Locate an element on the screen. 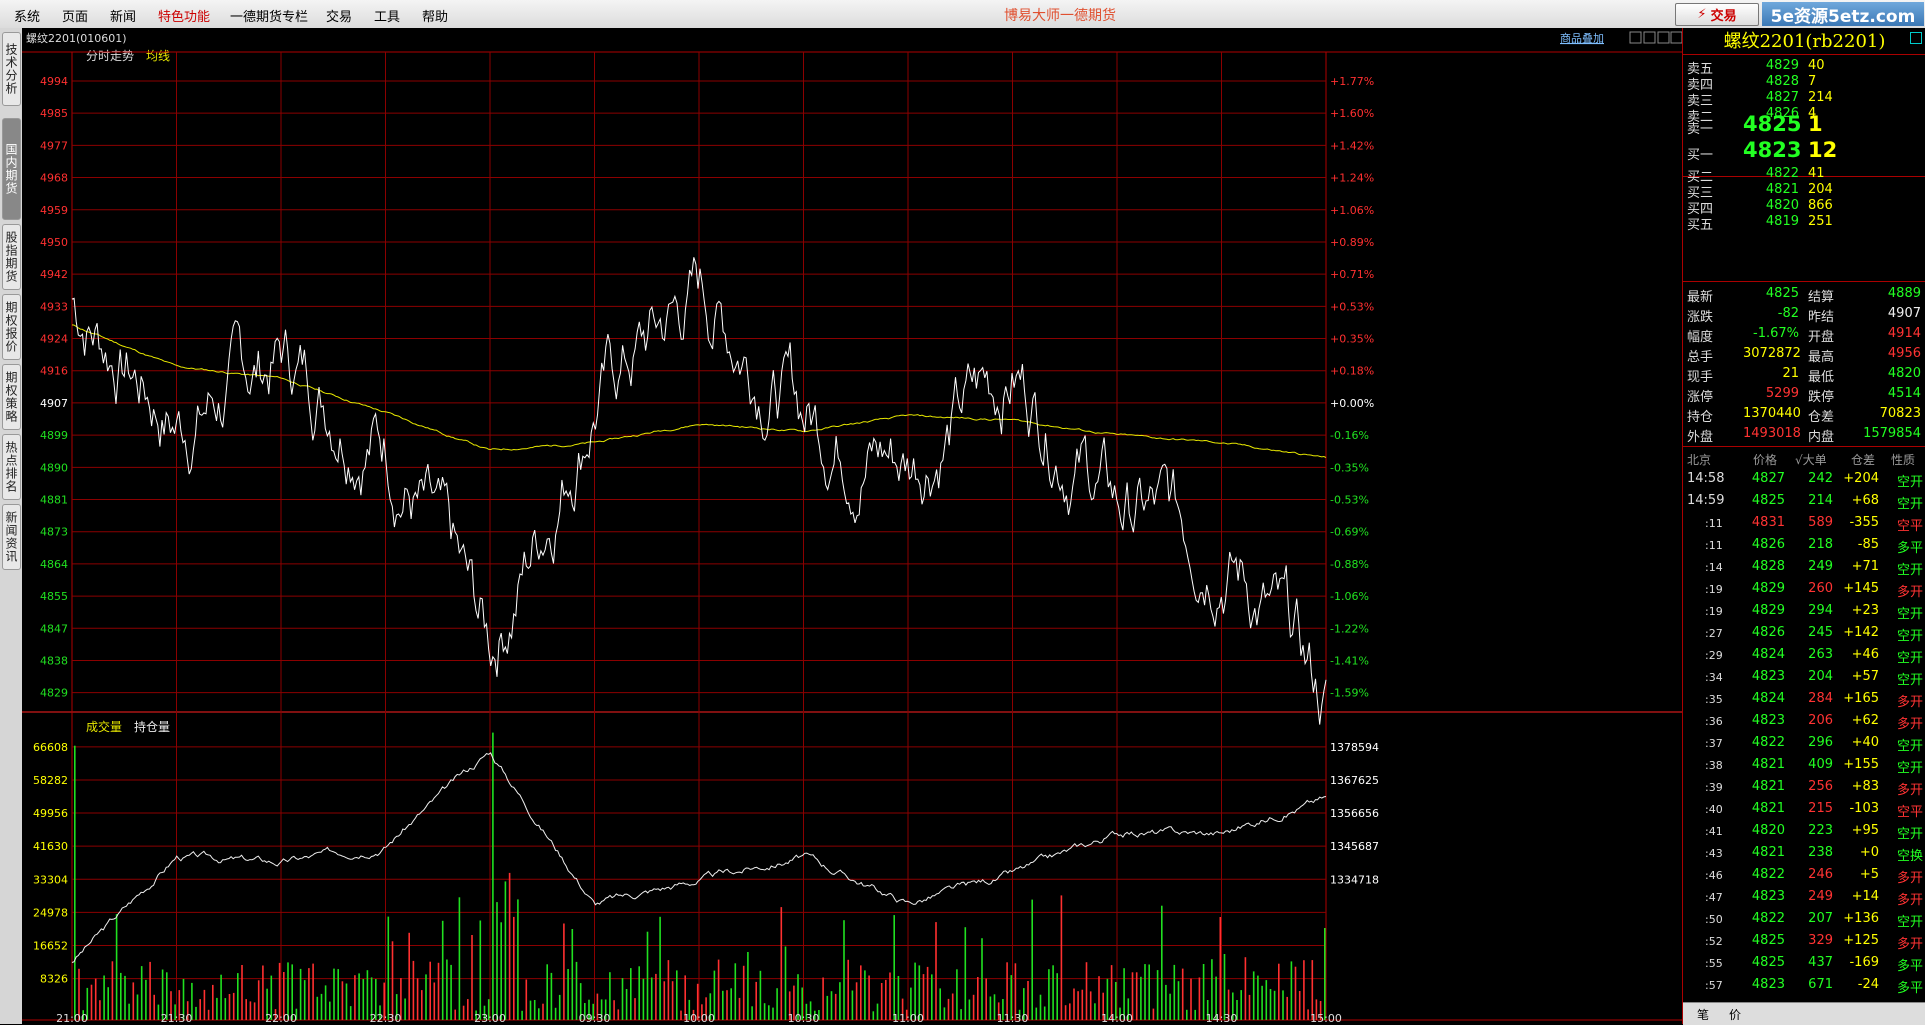 The image size is (1925, 1025). tab-by-trade: 笔 is located at coordinates (1703, 1014).